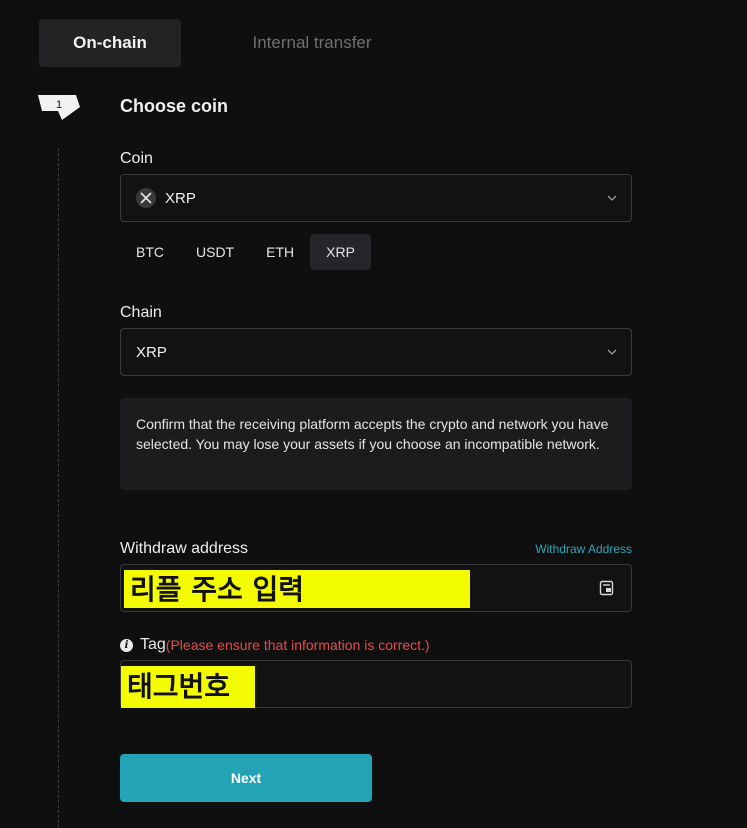 This screenshot has height=828, width=747. Describe the element at coordinates (312, 43) in the screenshot. I see `tab-internal-transfer: Internal transfer` at that location.